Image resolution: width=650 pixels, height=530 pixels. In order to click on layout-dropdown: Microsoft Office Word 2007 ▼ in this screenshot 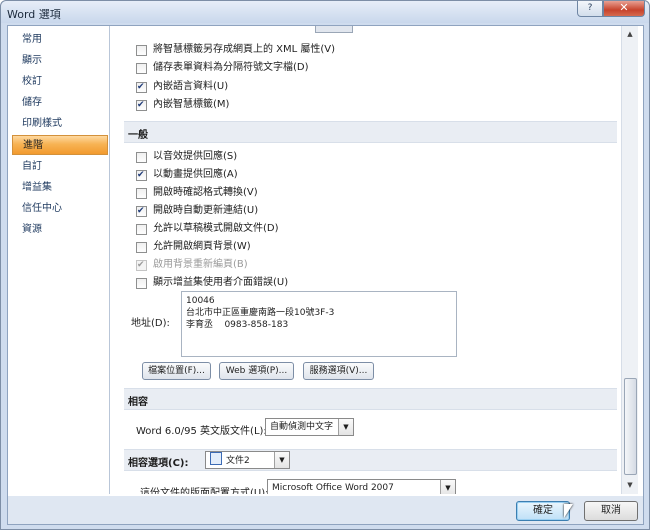, I will do `click(361, 486)`.